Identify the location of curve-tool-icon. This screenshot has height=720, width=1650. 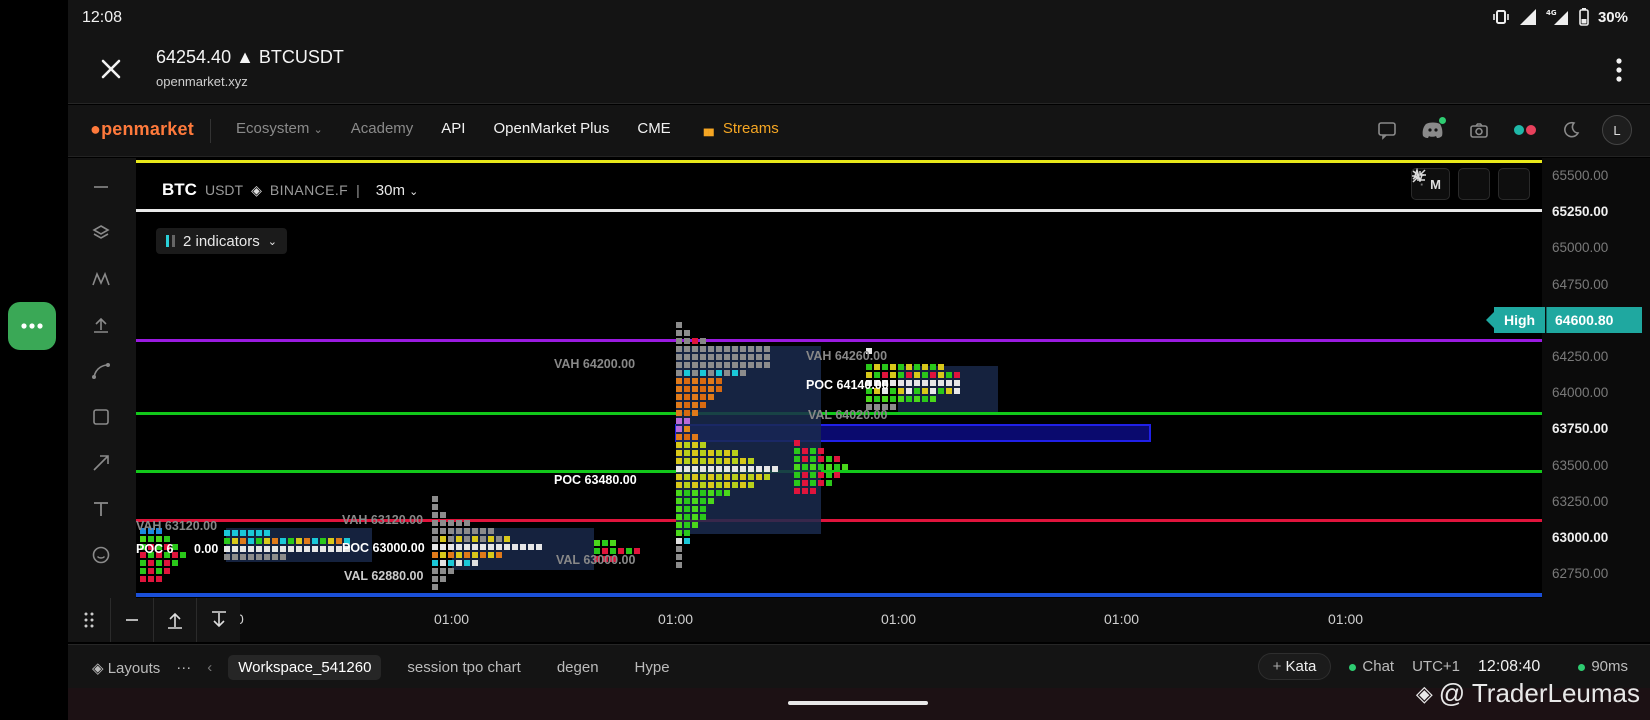
(101, 371).